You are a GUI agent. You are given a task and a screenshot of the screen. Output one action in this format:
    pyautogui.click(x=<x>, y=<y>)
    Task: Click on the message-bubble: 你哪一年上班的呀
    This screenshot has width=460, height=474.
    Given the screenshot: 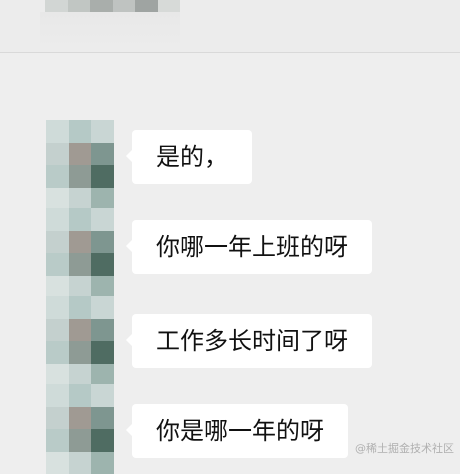 What is the action you would take?
    pyautogui.click(x=252, y=247)
    